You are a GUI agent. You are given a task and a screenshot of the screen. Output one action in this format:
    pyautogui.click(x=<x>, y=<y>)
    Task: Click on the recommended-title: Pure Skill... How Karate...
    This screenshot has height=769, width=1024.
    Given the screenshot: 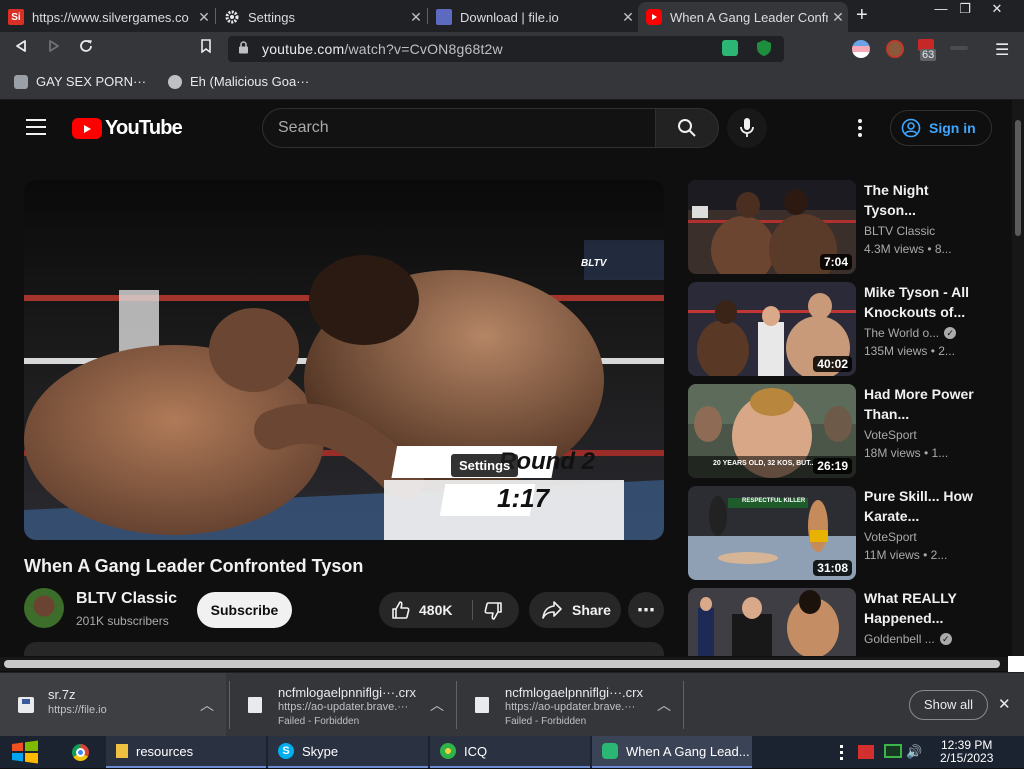 What is the action you would take?
    pyautogui.click(x=919, y=506)
    